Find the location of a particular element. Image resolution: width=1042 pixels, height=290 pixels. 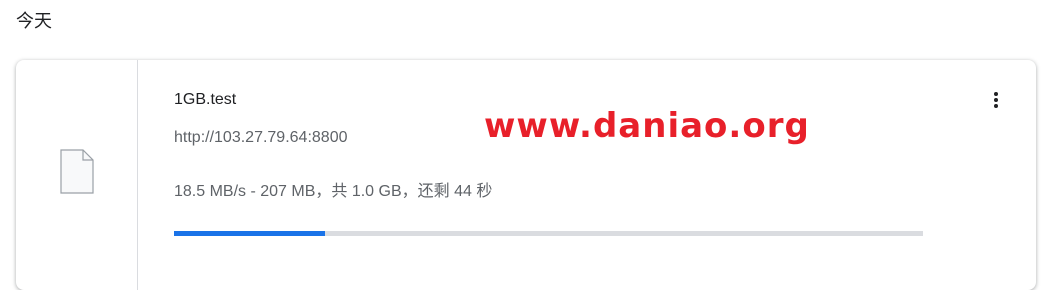

file-icon-column is located at coordinates (77, 175).